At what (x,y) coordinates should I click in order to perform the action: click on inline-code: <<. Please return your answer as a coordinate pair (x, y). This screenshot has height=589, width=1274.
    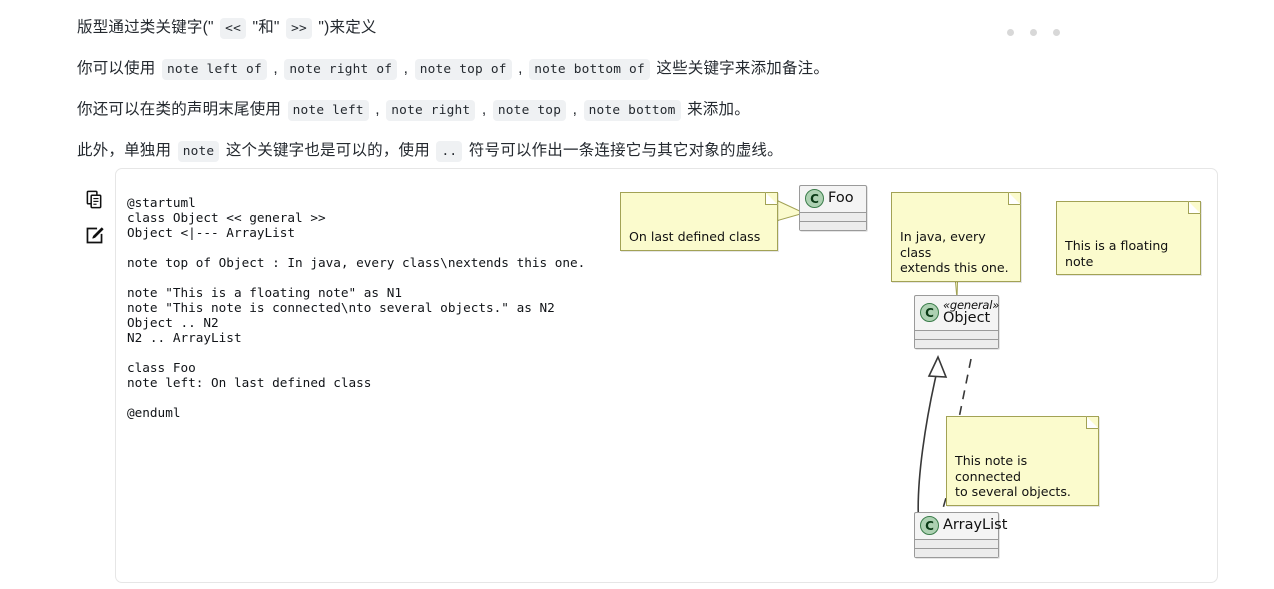
    Looking at the image, I should click on (233, 28).